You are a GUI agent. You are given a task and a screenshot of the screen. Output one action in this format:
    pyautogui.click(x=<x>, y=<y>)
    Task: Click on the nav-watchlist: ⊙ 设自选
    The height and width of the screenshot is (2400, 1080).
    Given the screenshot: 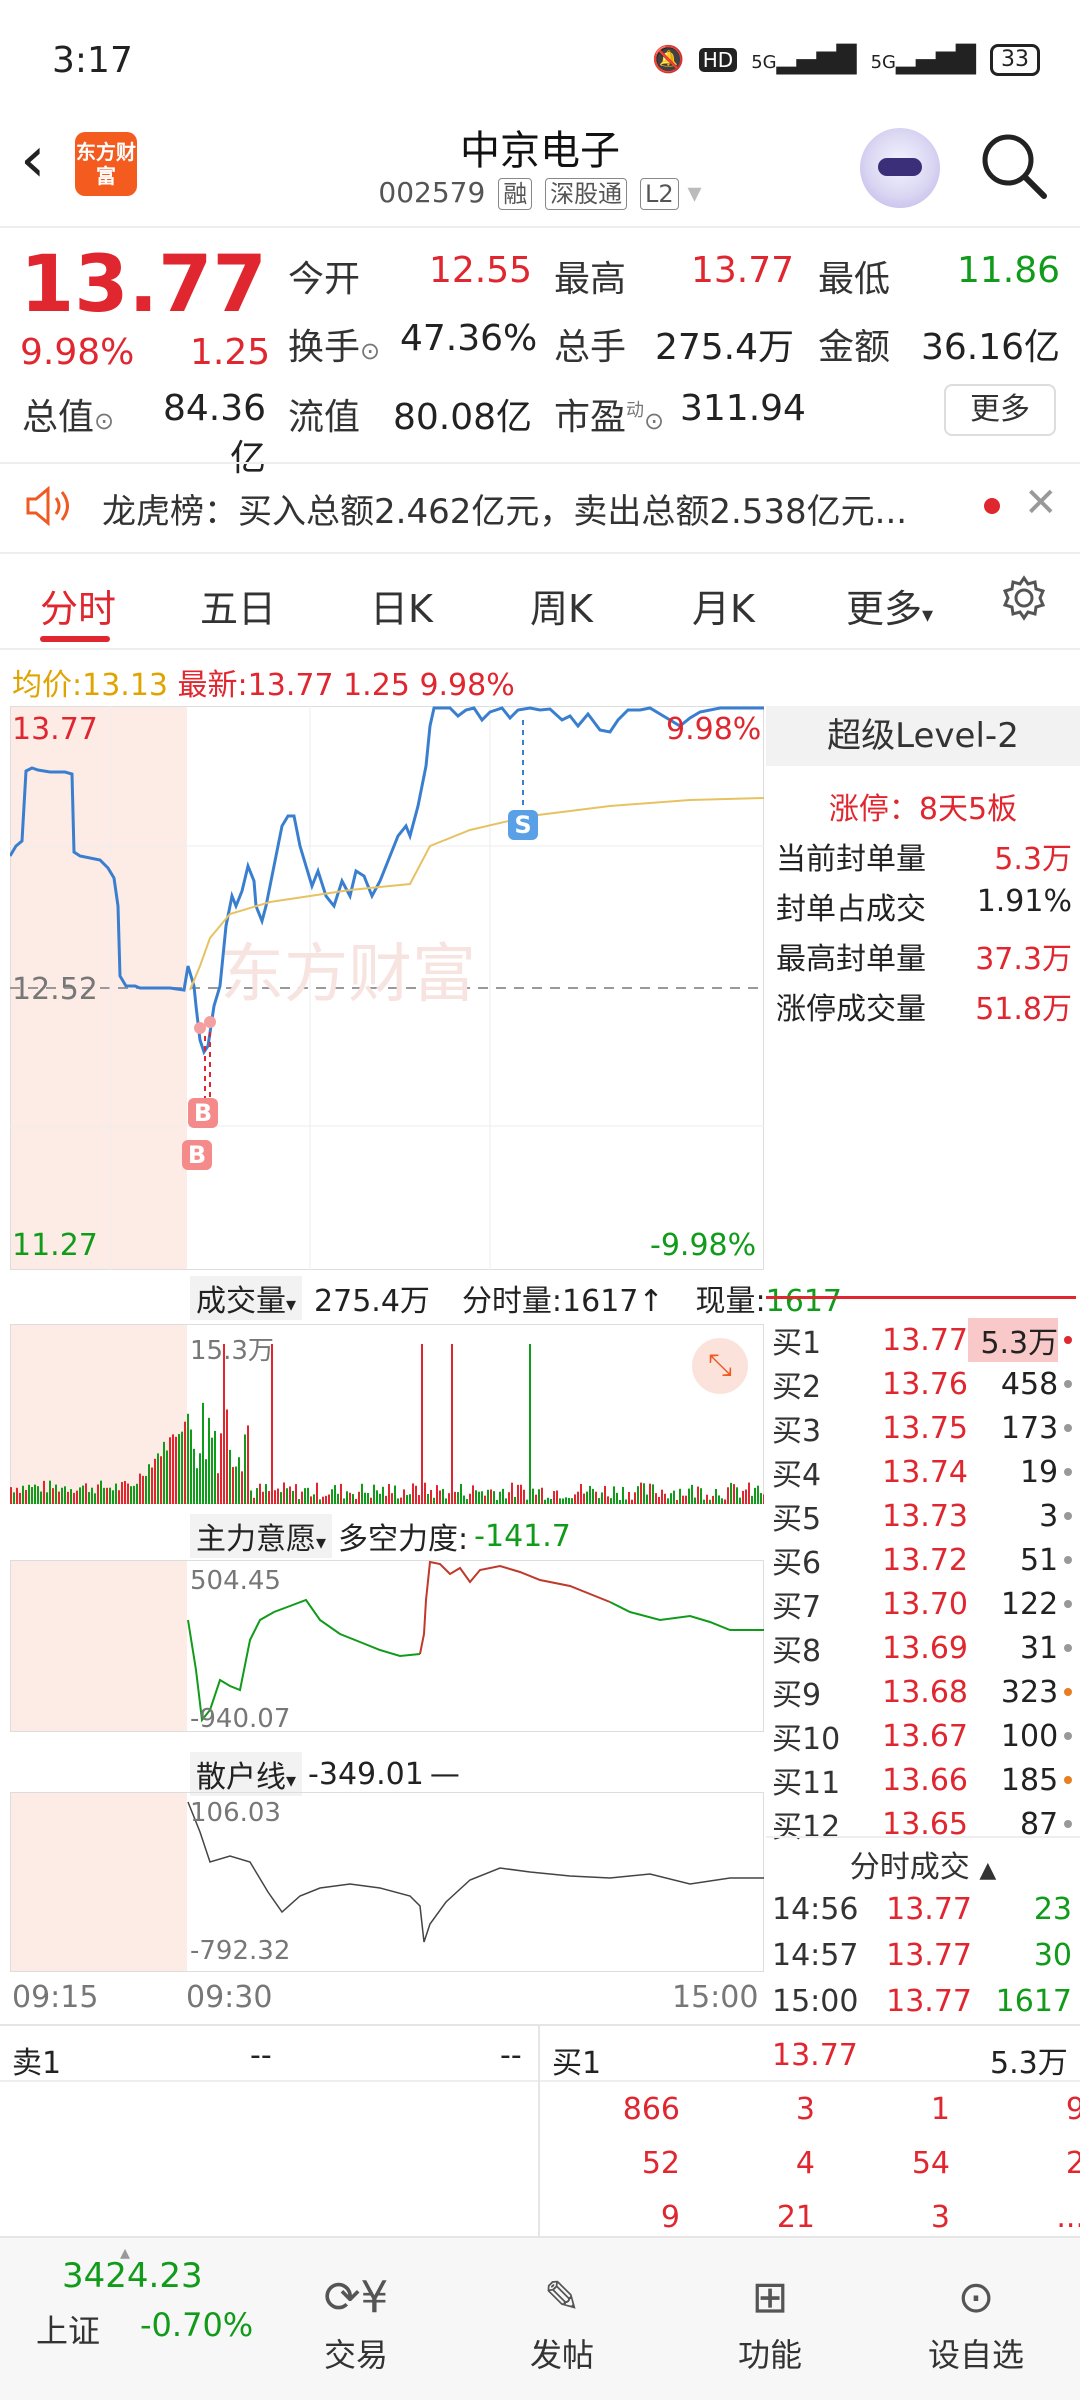 What is the action you would take?
    pyautogui.click(x=976, y=2323)
    